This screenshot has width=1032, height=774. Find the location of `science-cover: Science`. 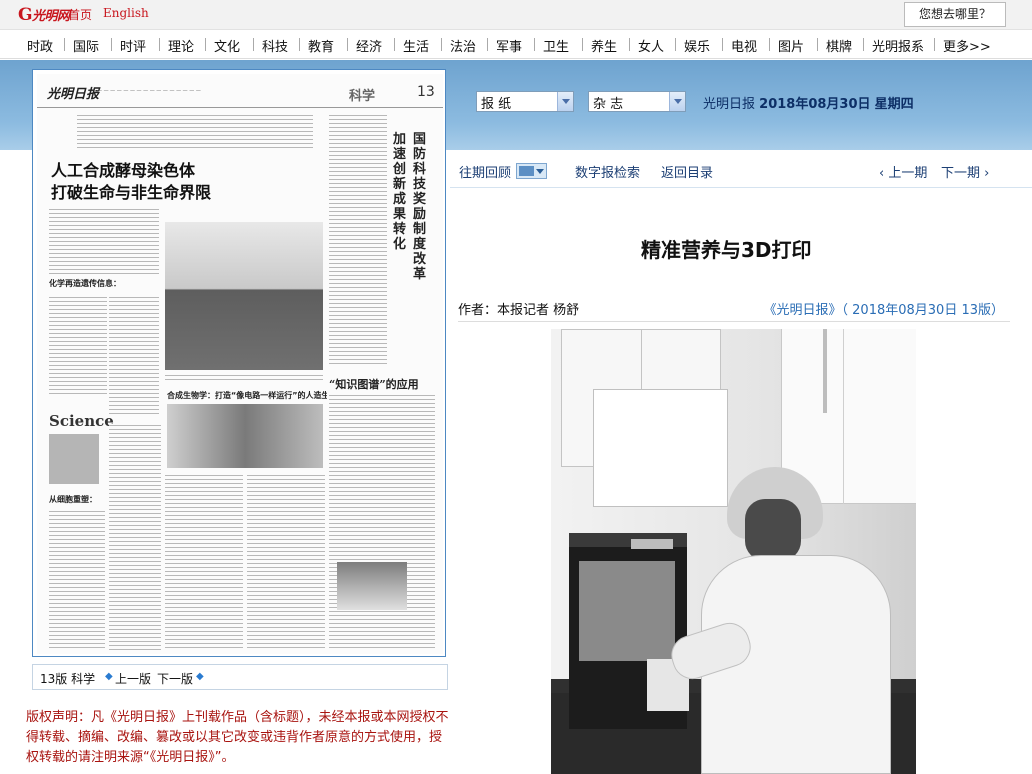

science-cover: Science is located at coordinates (81, 421).